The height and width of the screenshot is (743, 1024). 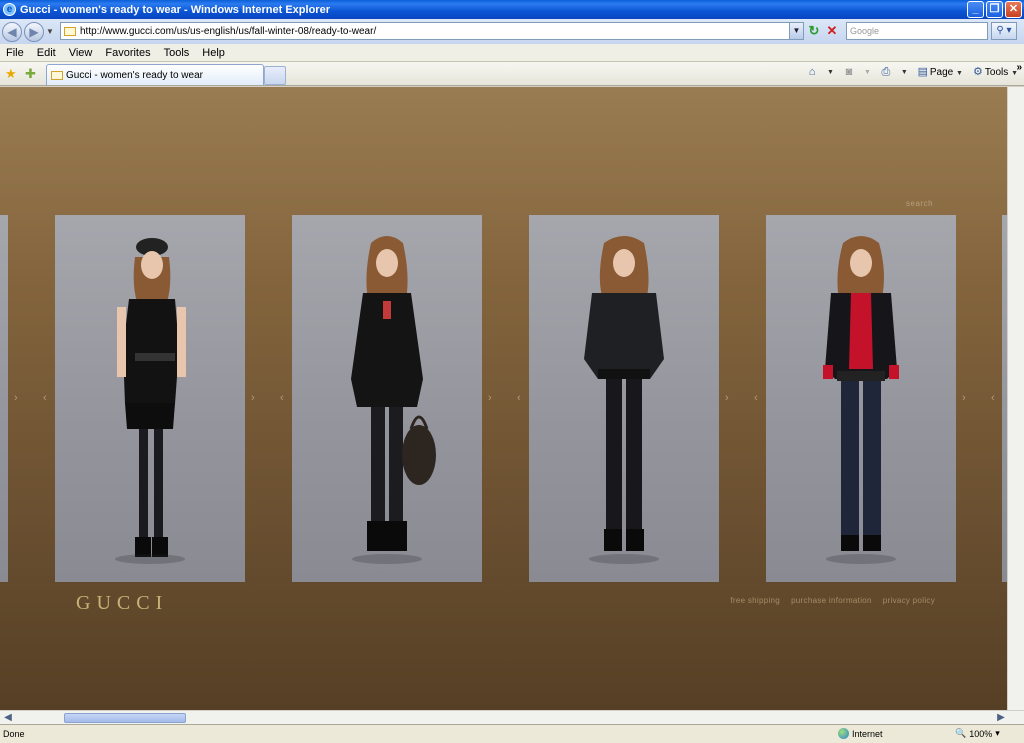 What do you see at coordinates (8, 718) in the screenshot?
I see `scroll-left-arrow-icon: ◀` at bounding box center [8, 718].